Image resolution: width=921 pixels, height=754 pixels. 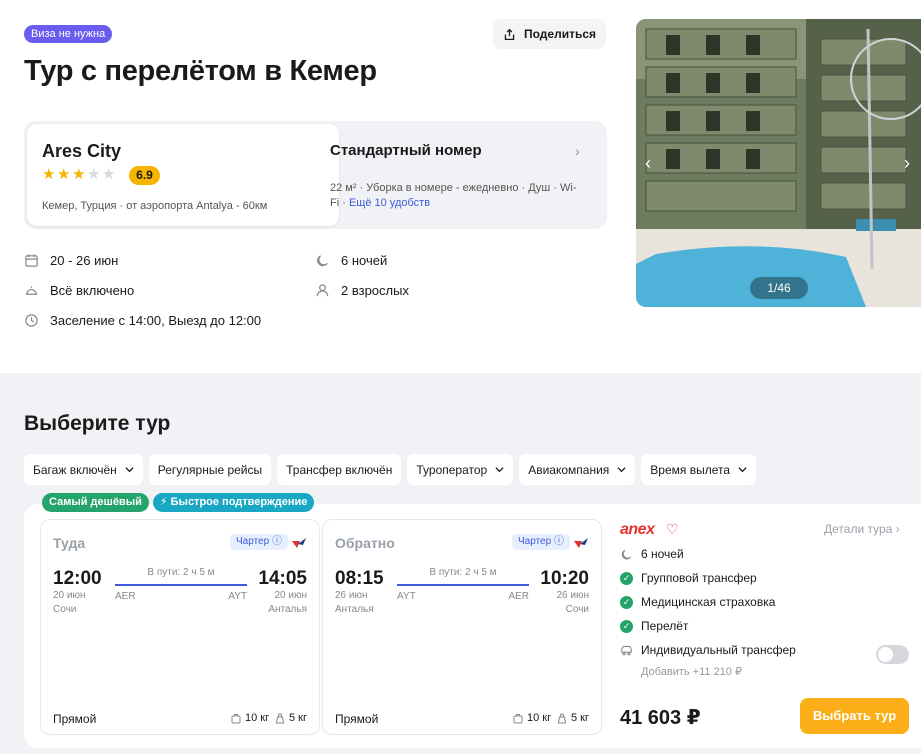 What do you see at coordinates (210, 469) in the screenshot?
I see `filter-regular-flights: Регулярные рейсы` at bounding box center [210, 469].